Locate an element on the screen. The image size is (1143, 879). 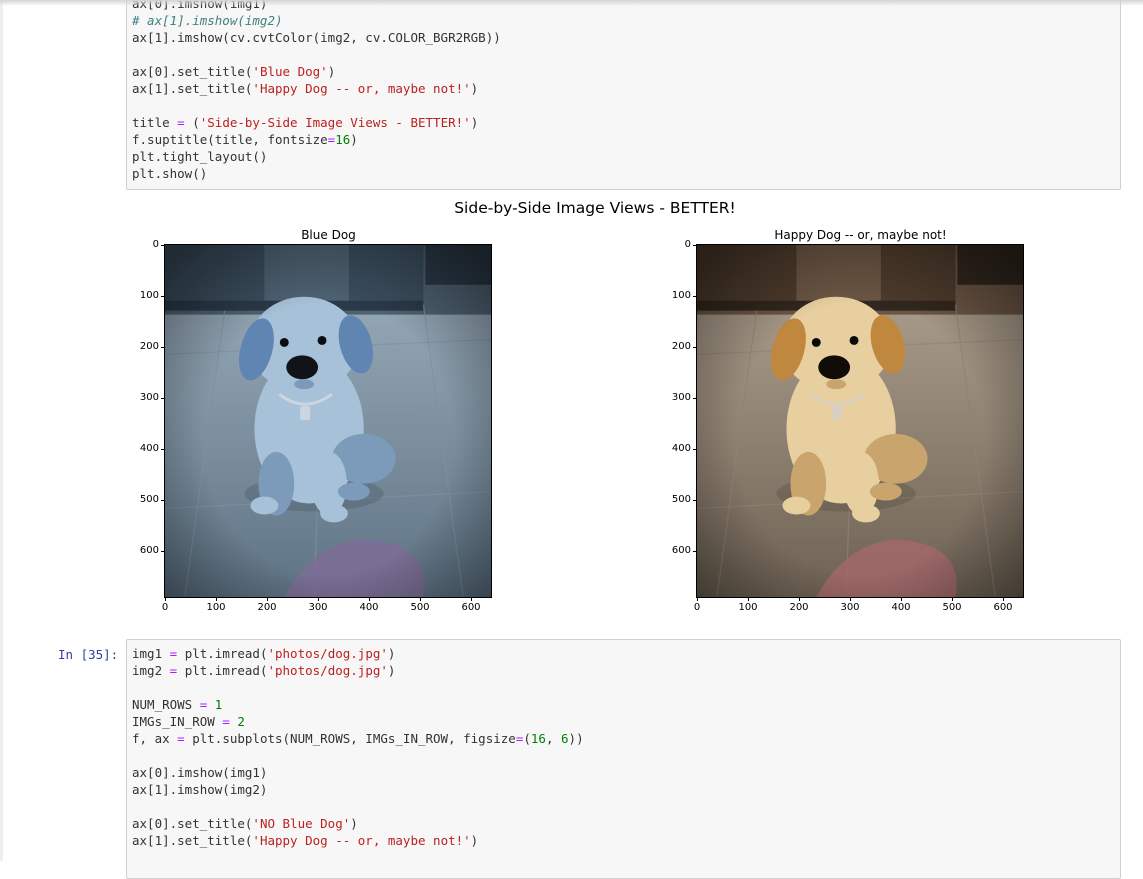
code-token: 1 is located at coordinates (218, 704).